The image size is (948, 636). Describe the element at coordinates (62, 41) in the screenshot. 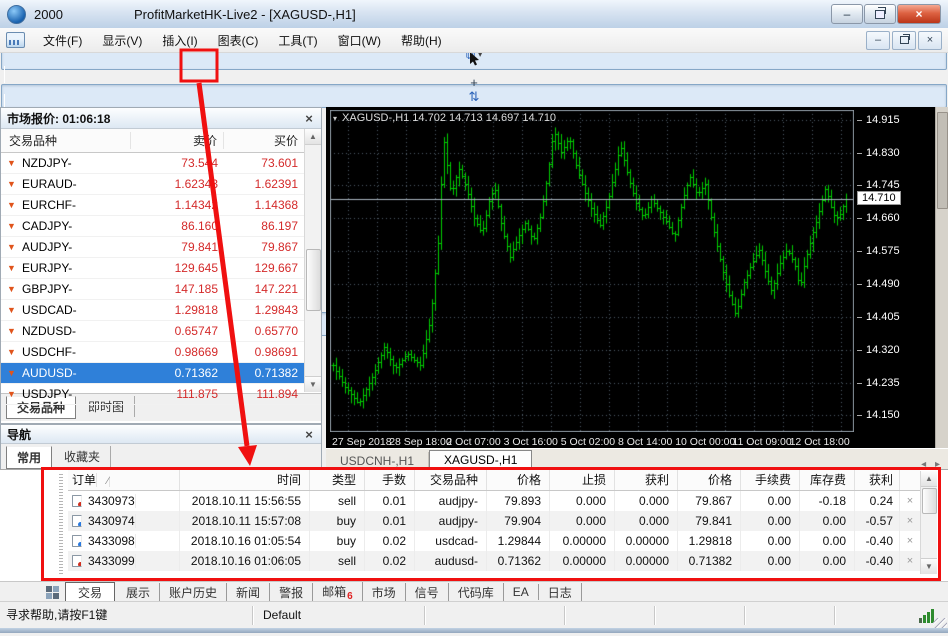

I see `menu-item: 文件(F)` at that location.